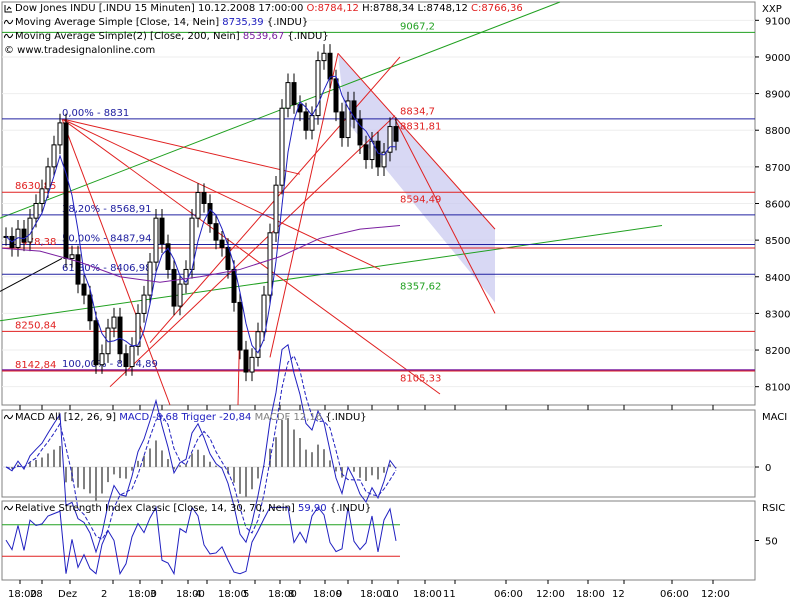 The width and height of the screenshot is (800, 603). What do you see at coordinates (417, 112) in the screenshot?
I see `level-label: 8834,7` at bounding box center [417, 112].